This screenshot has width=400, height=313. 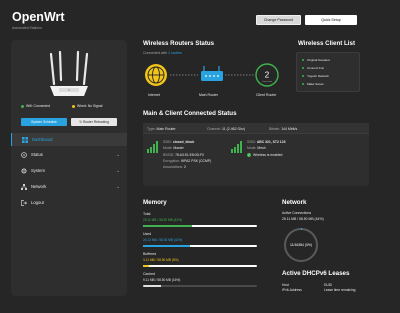 I want to click on nav-status: Status ⌄, so click(x=69, y=154).